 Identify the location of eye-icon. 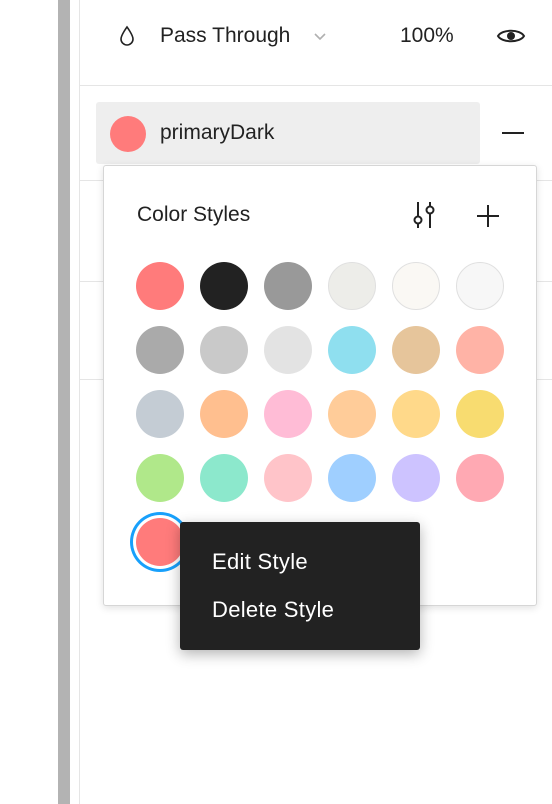
(511, 36).